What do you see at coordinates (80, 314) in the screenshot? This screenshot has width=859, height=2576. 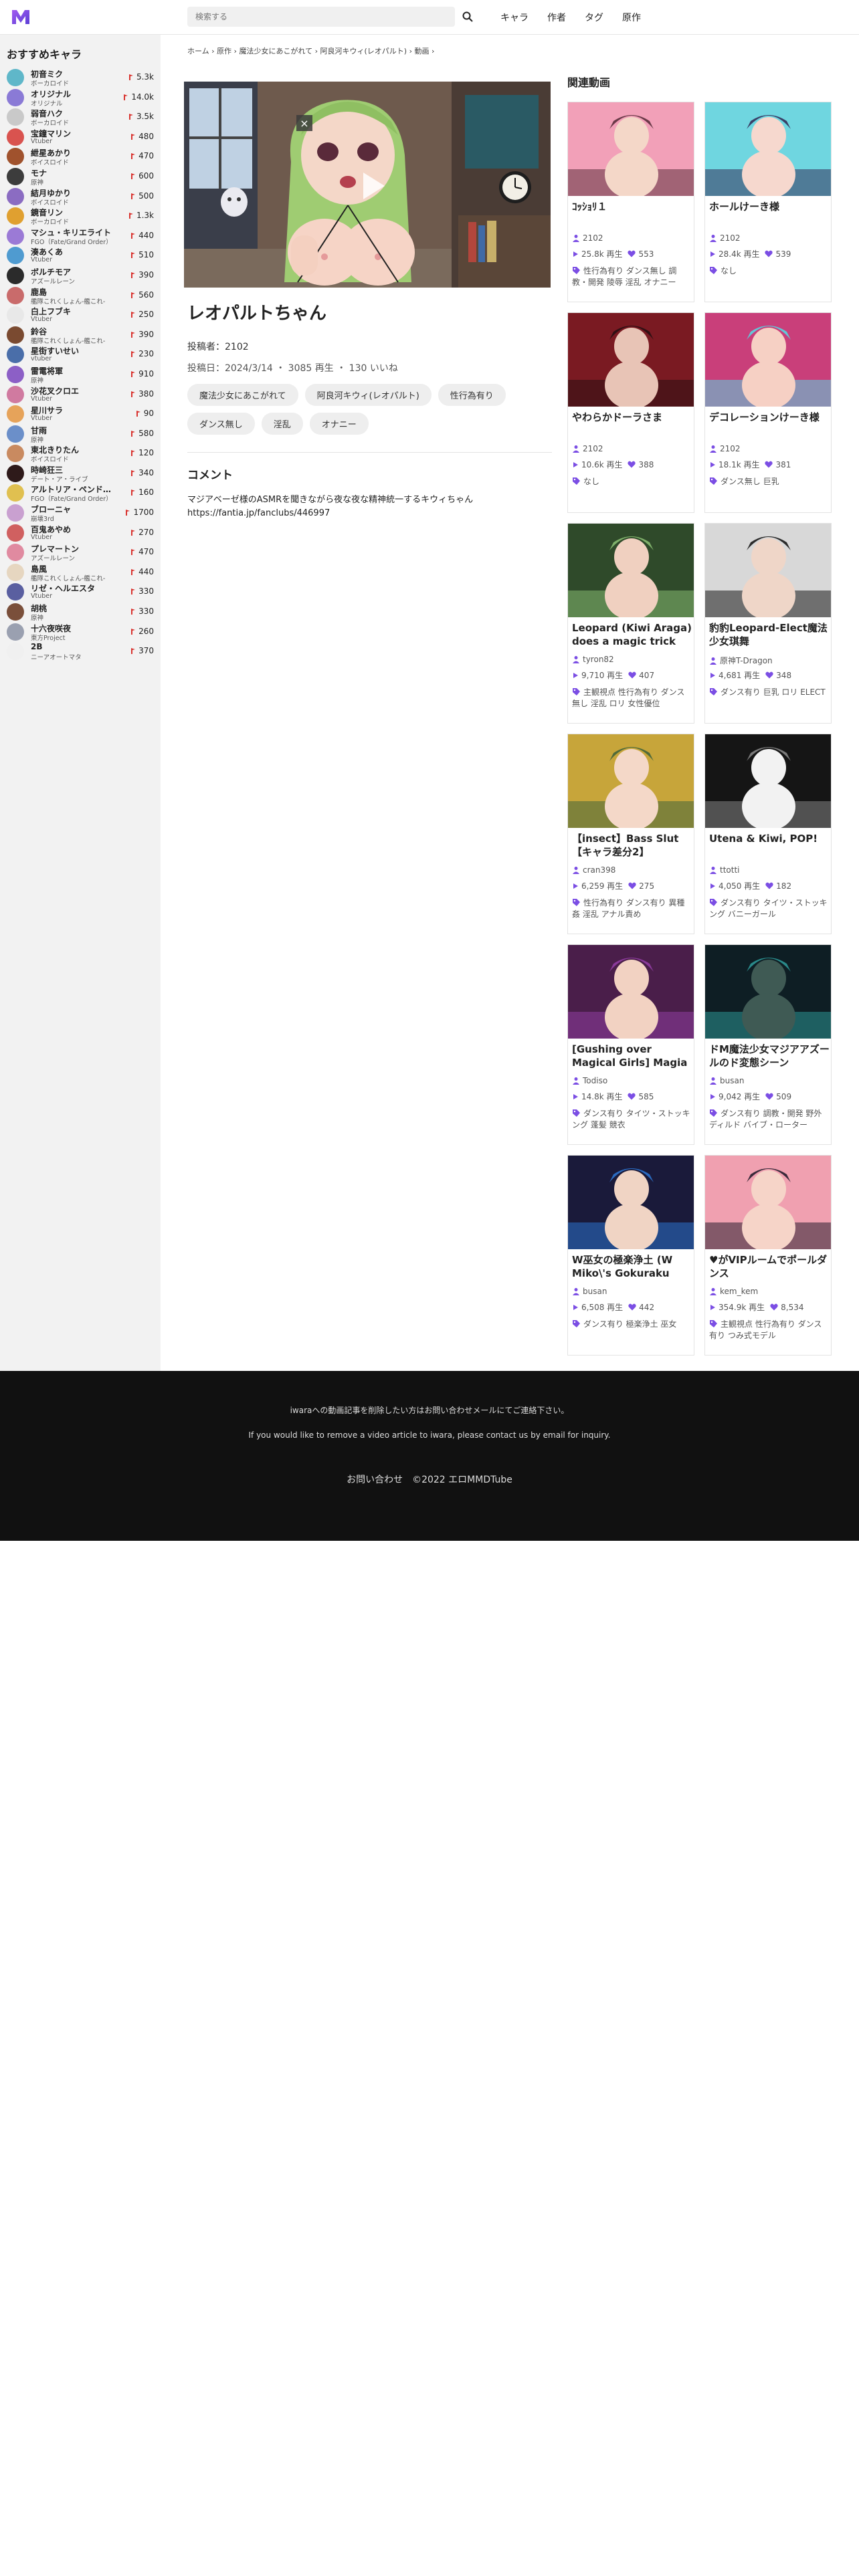 I see `sidebar-item: 白上フブキ Vtuber 250` at bounding box center [80, 314].